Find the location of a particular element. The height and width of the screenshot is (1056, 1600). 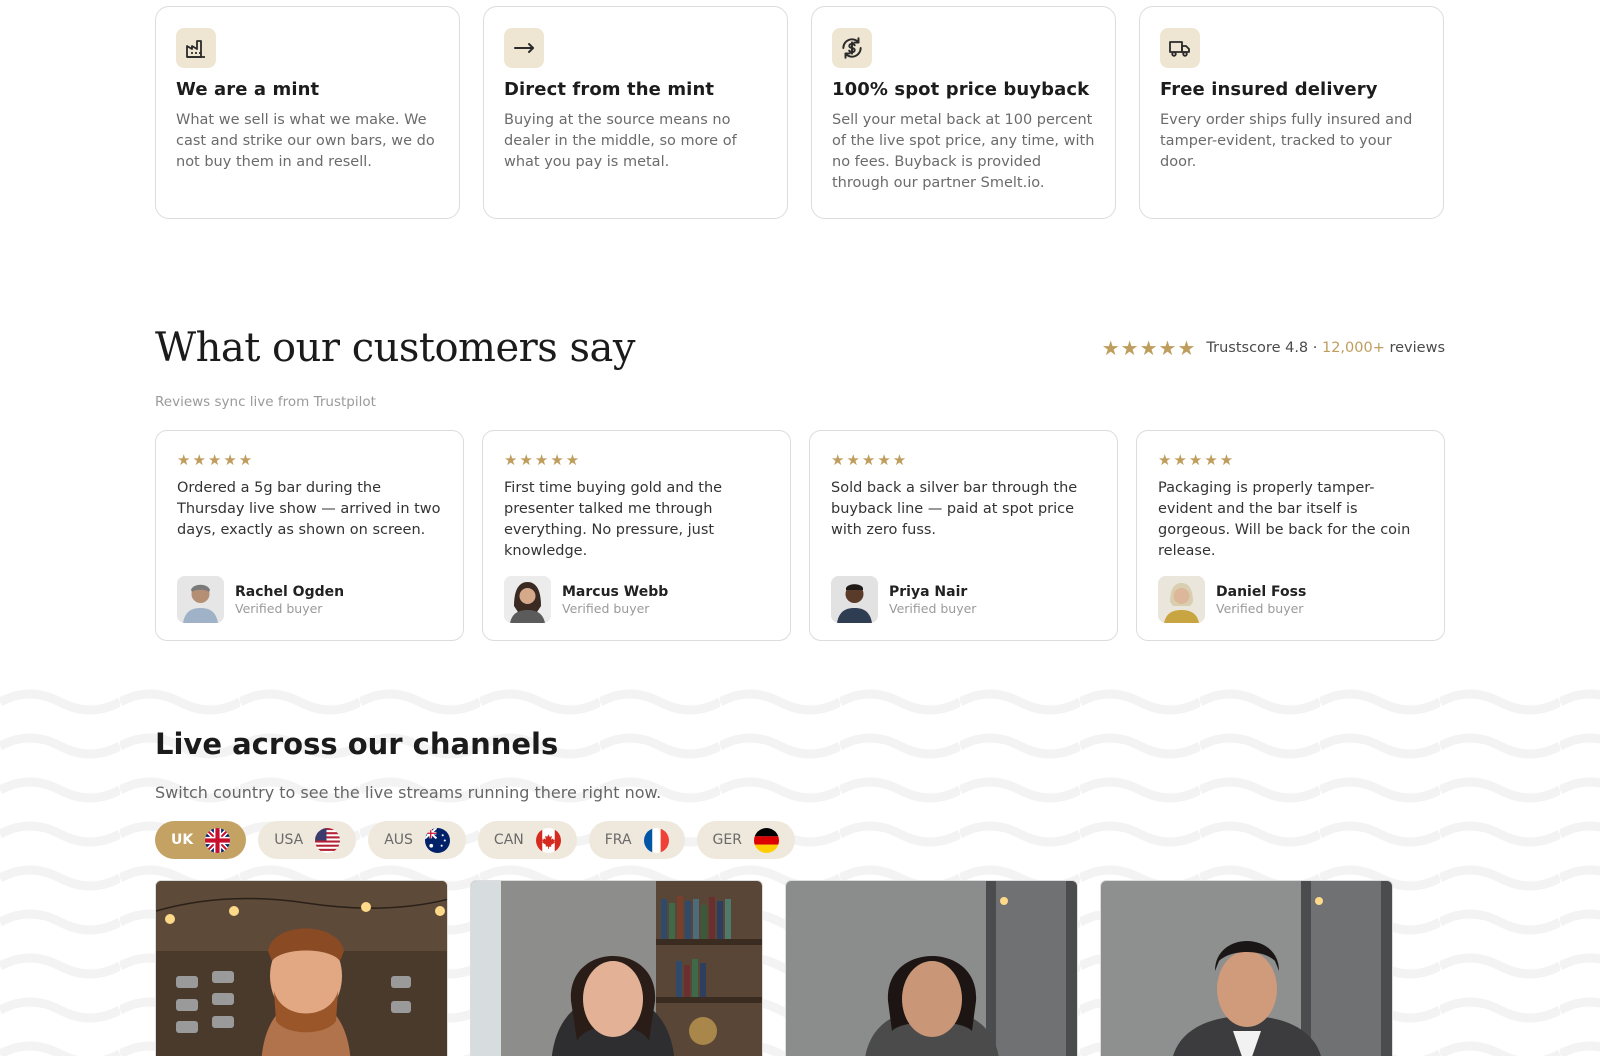

factory-icon is located at coordinates (196, 48).